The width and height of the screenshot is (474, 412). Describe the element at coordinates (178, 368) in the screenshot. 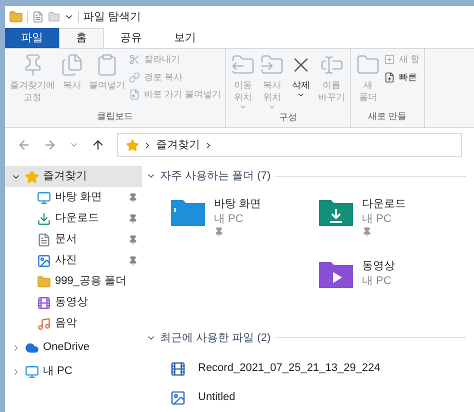

I see `video-file-icon` at that location.